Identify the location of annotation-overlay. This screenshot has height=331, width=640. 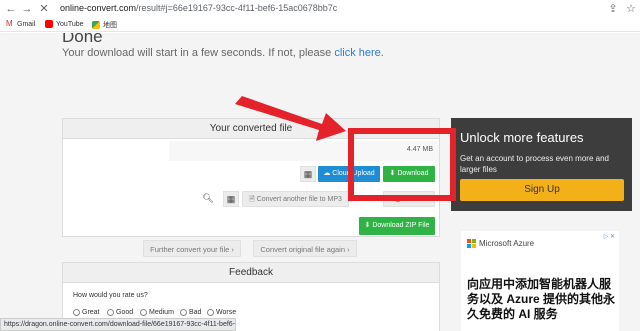
(290, 118).